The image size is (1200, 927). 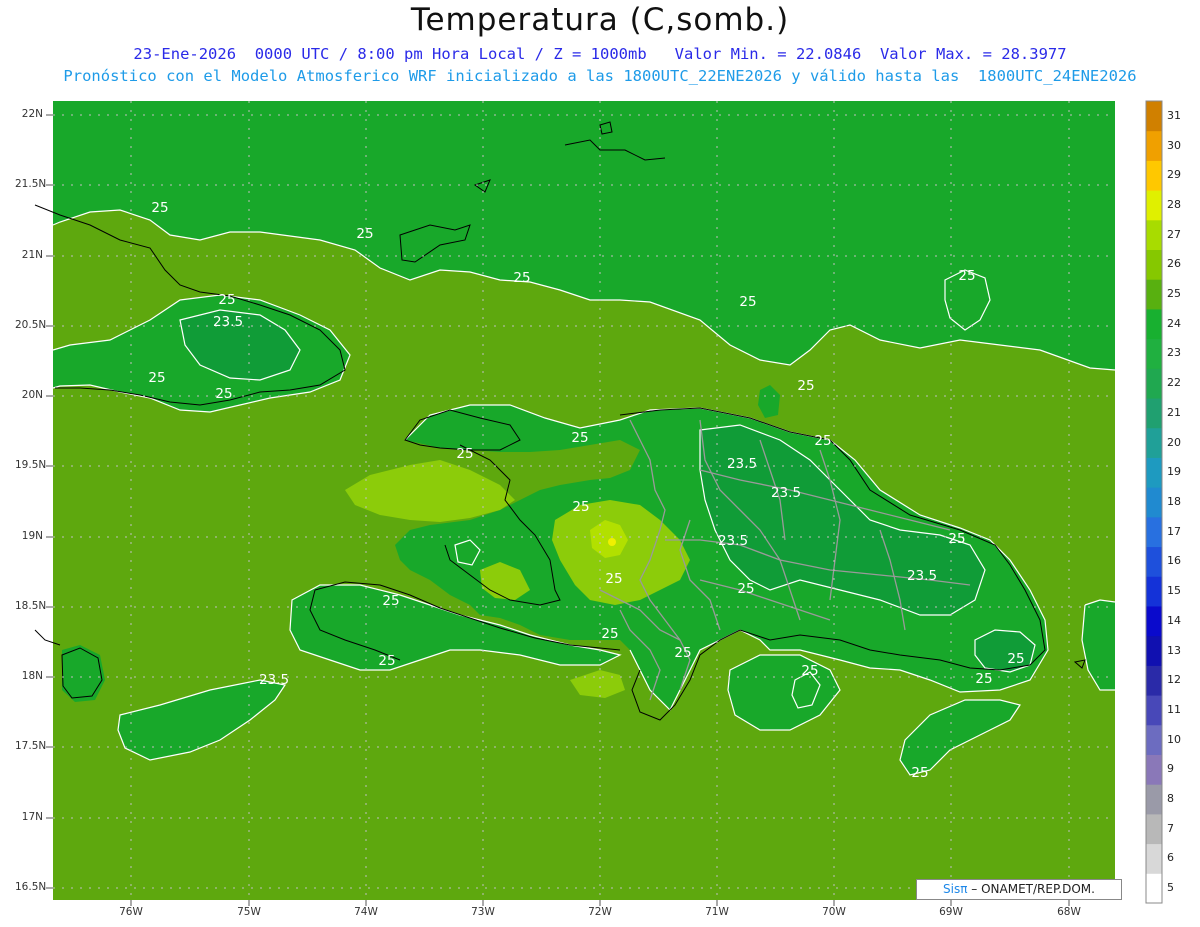 What do you see at coordinates (32, 255) in the screenshot?
I see `latitude-label: 21N` at bounding box center [32, 255].